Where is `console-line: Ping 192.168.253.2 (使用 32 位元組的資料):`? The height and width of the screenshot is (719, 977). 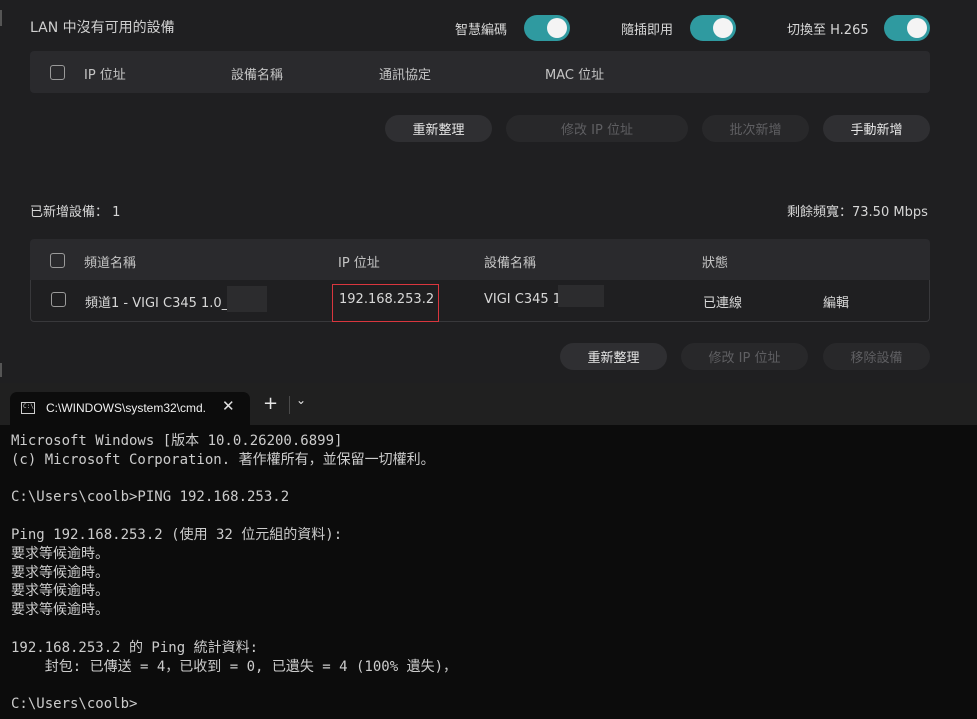 console-line: Ping 192.168.253.2 (使用 32 位元組的資料): is located at coordinates (177, 534).